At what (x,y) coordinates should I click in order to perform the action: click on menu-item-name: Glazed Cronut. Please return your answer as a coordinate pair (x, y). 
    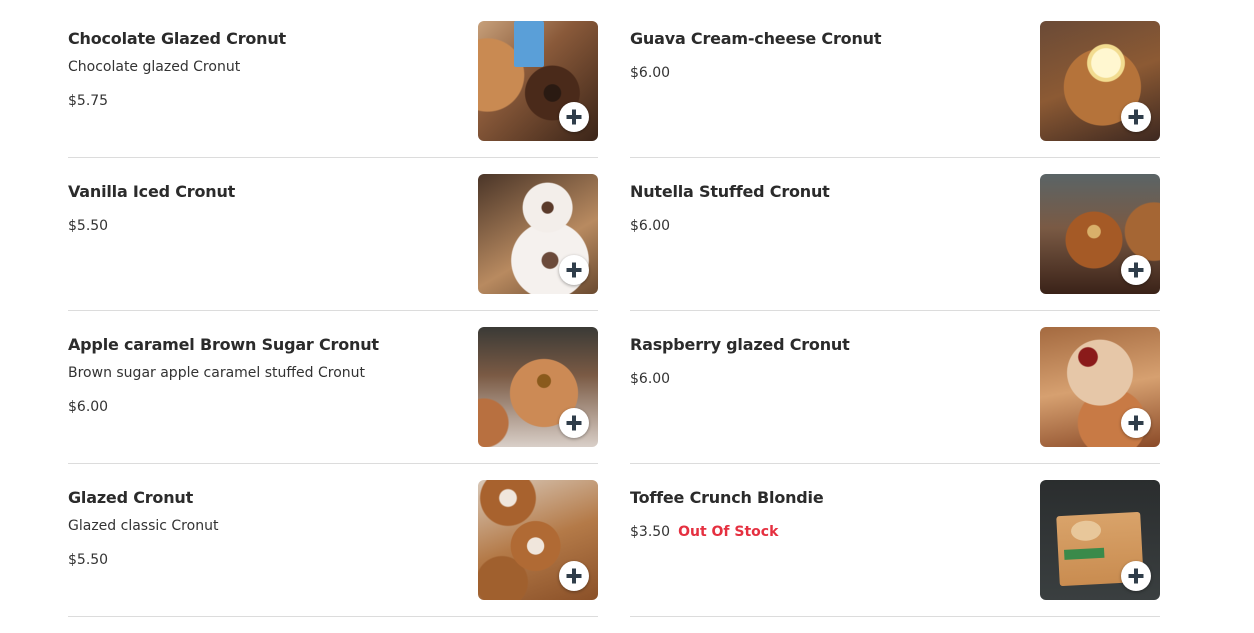
    Looking at the image, I should click on (131, 497).